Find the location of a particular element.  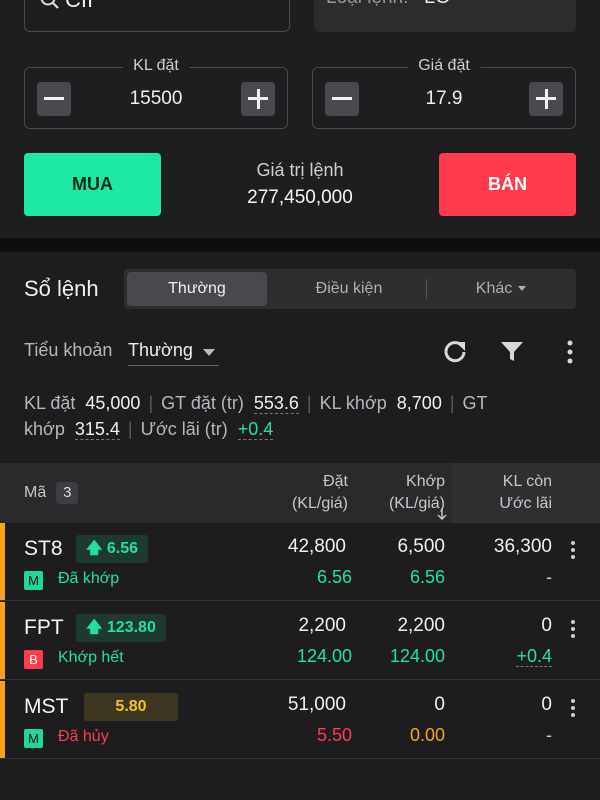

symbol-value: CII is located at coordinates (79, 6).